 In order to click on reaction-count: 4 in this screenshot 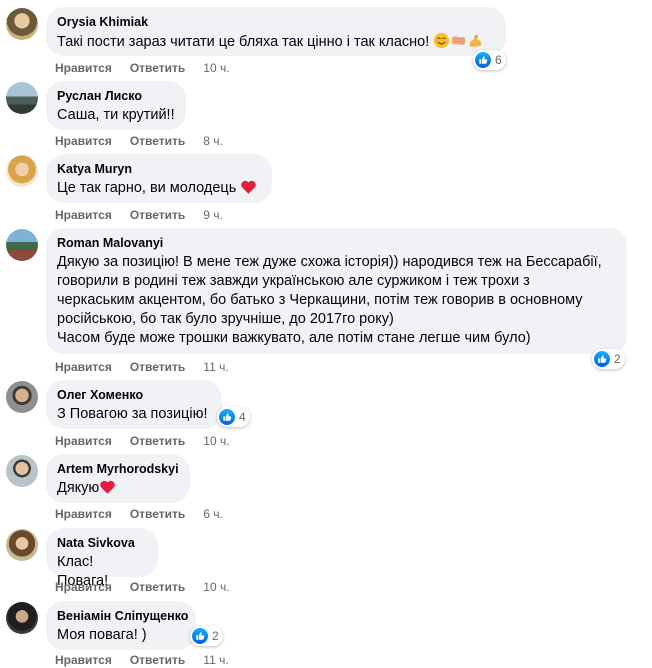, I will do `click(242, 417)`.